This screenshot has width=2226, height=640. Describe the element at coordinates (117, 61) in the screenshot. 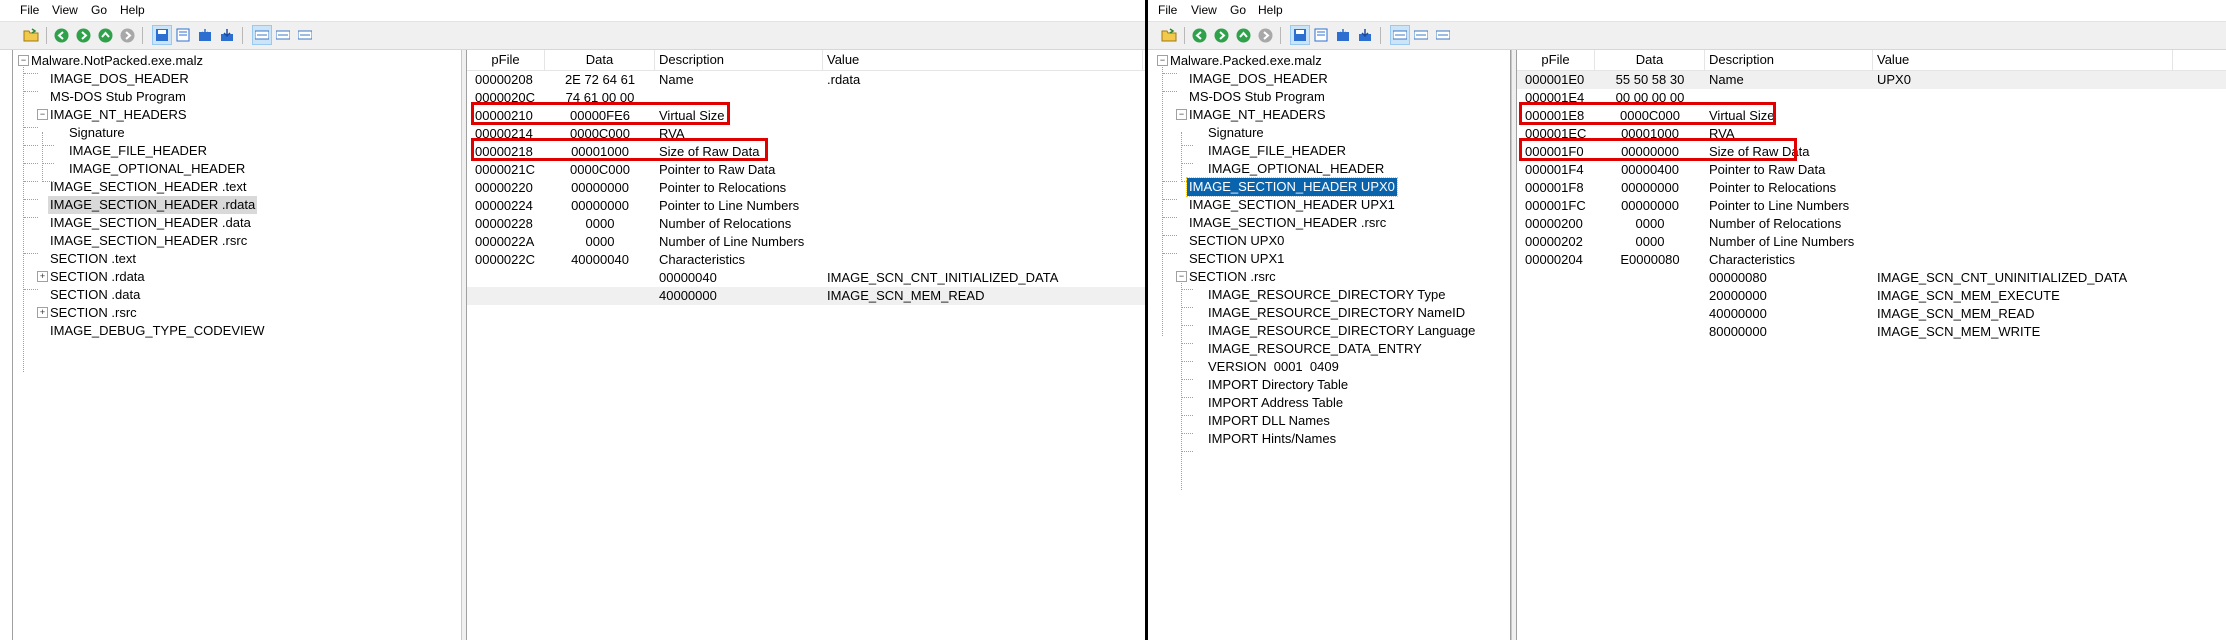

I see `tree-item-root: Malware.NotPacked.exe.malz` at that location.